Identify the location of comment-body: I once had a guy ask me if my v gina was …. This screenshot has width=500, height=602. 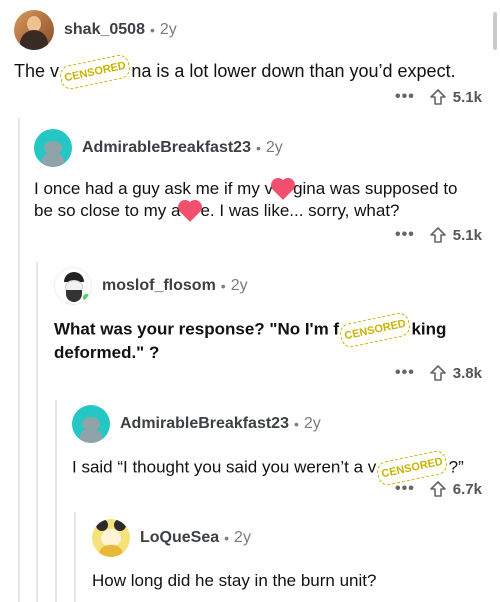
(246, 200).